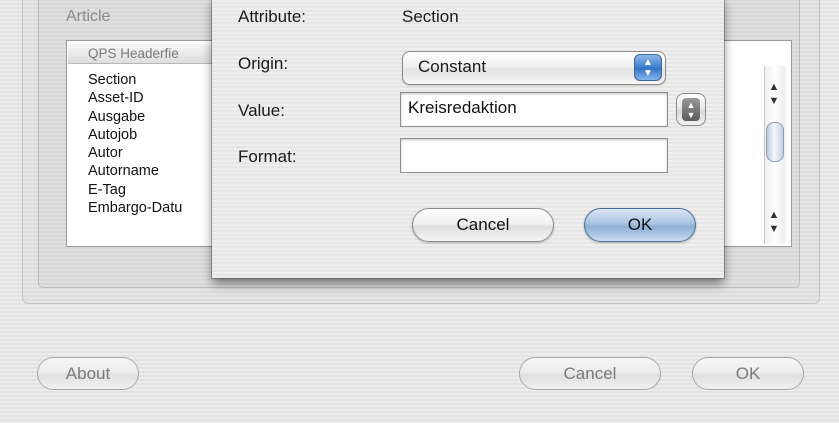 This screenshot has width=839, height=423. I want to click on value-field-text: Kreisredaktion, so click(462, 108).